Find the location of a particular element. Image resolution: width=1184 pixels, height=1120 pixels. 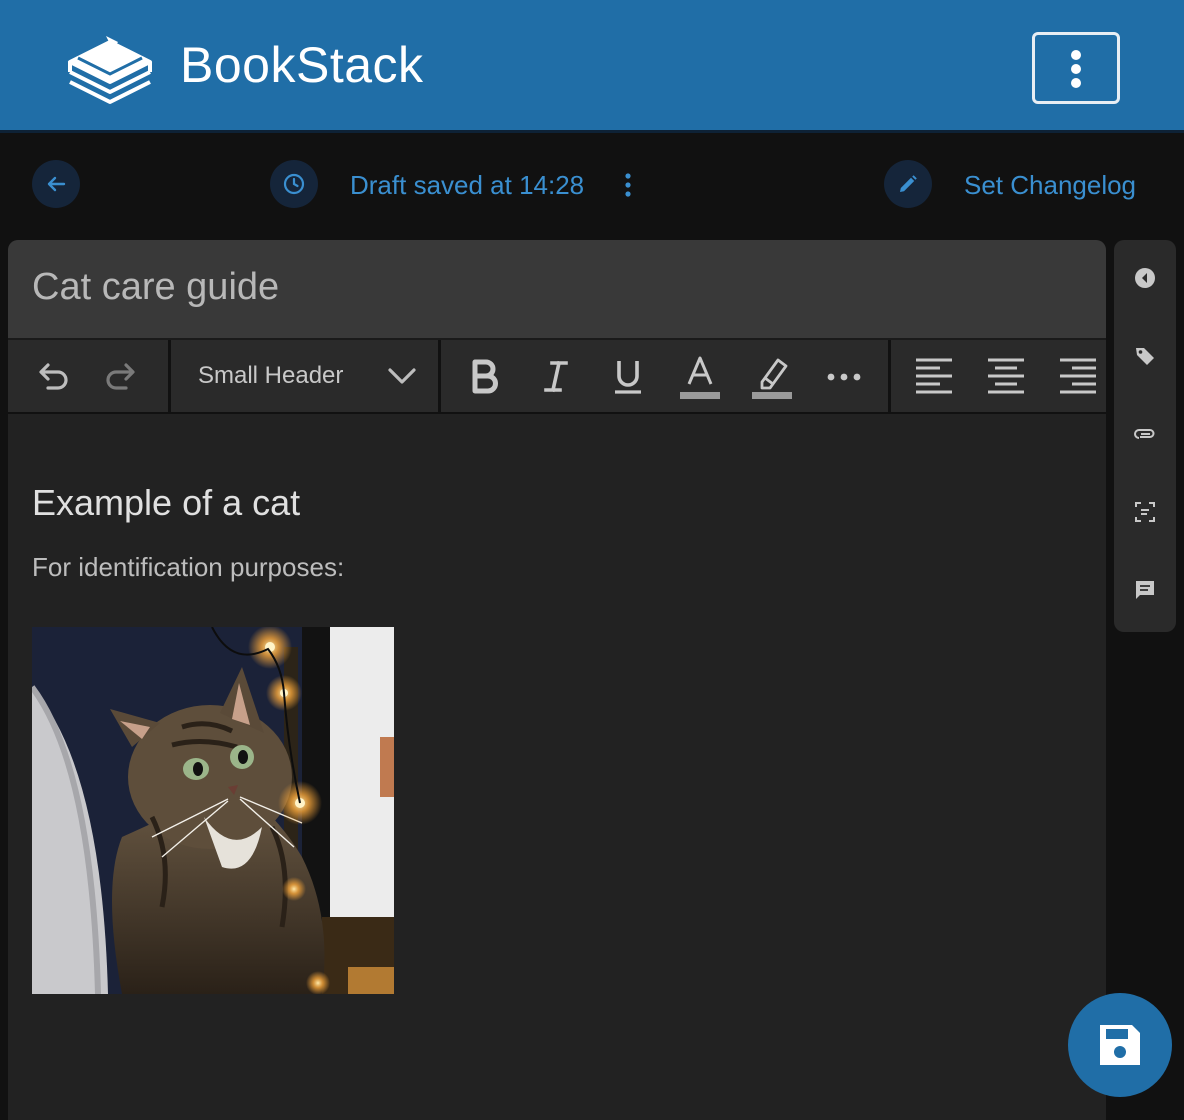

bold-icon is located at coordinates (484, 376).